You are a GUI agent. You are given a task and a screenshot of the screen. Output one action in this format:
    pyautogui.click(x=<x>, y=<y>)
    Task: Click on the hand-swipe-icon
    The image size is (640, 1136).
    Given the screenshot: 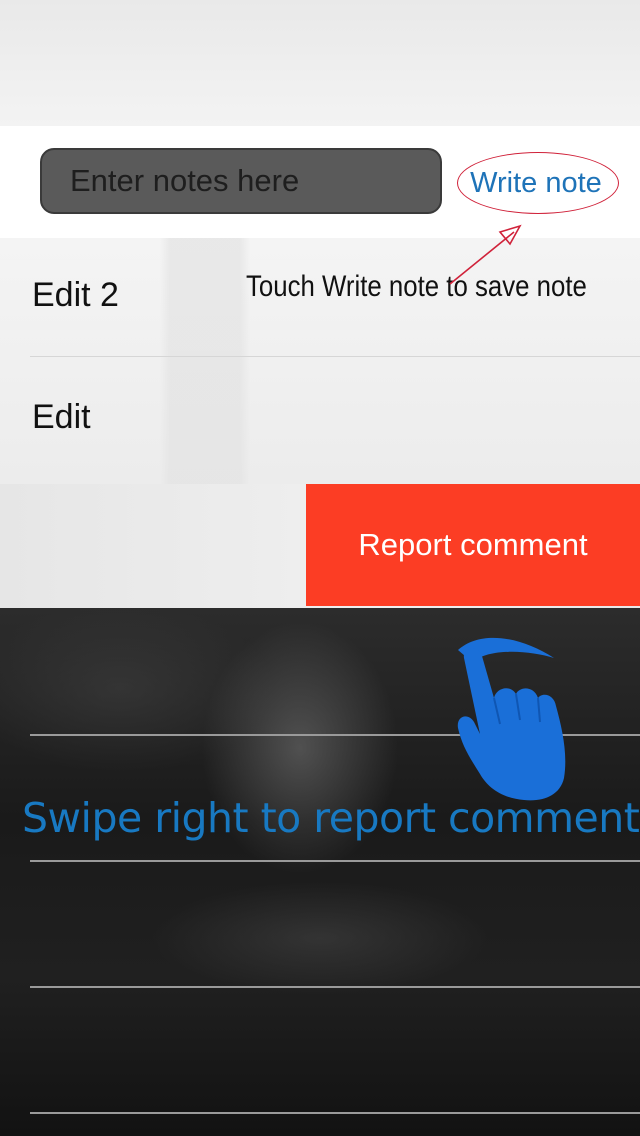 What is the action you would take?
    pyautogui.click(x=511, y=719)
    